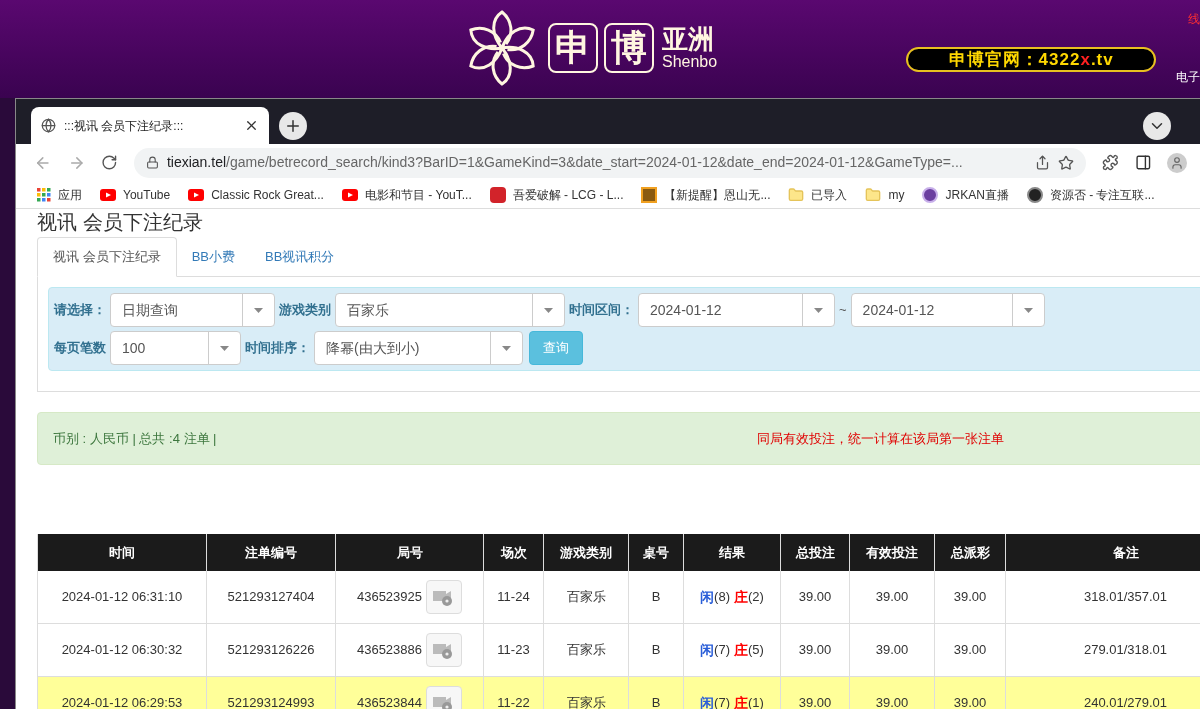 This screenshot has height=709, width=1200. I want to click on page-tab: BB小费, so click(213, 256).